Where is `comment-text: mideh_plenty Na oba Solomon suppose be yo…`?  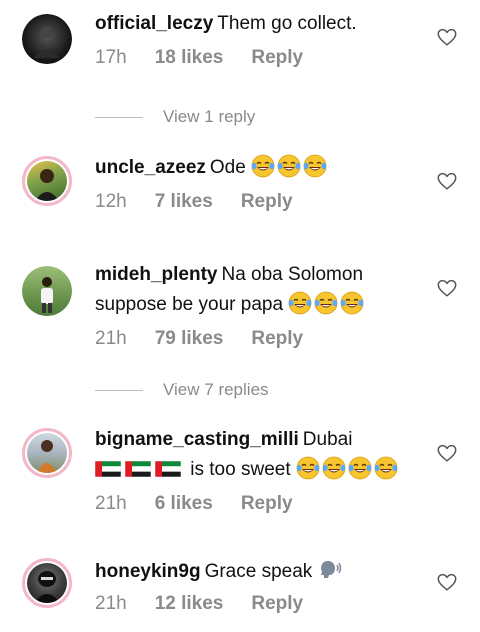 comment-text: mideh_plenty Na oba Solomon suppose be yo… is located at coordinates (260, 290).